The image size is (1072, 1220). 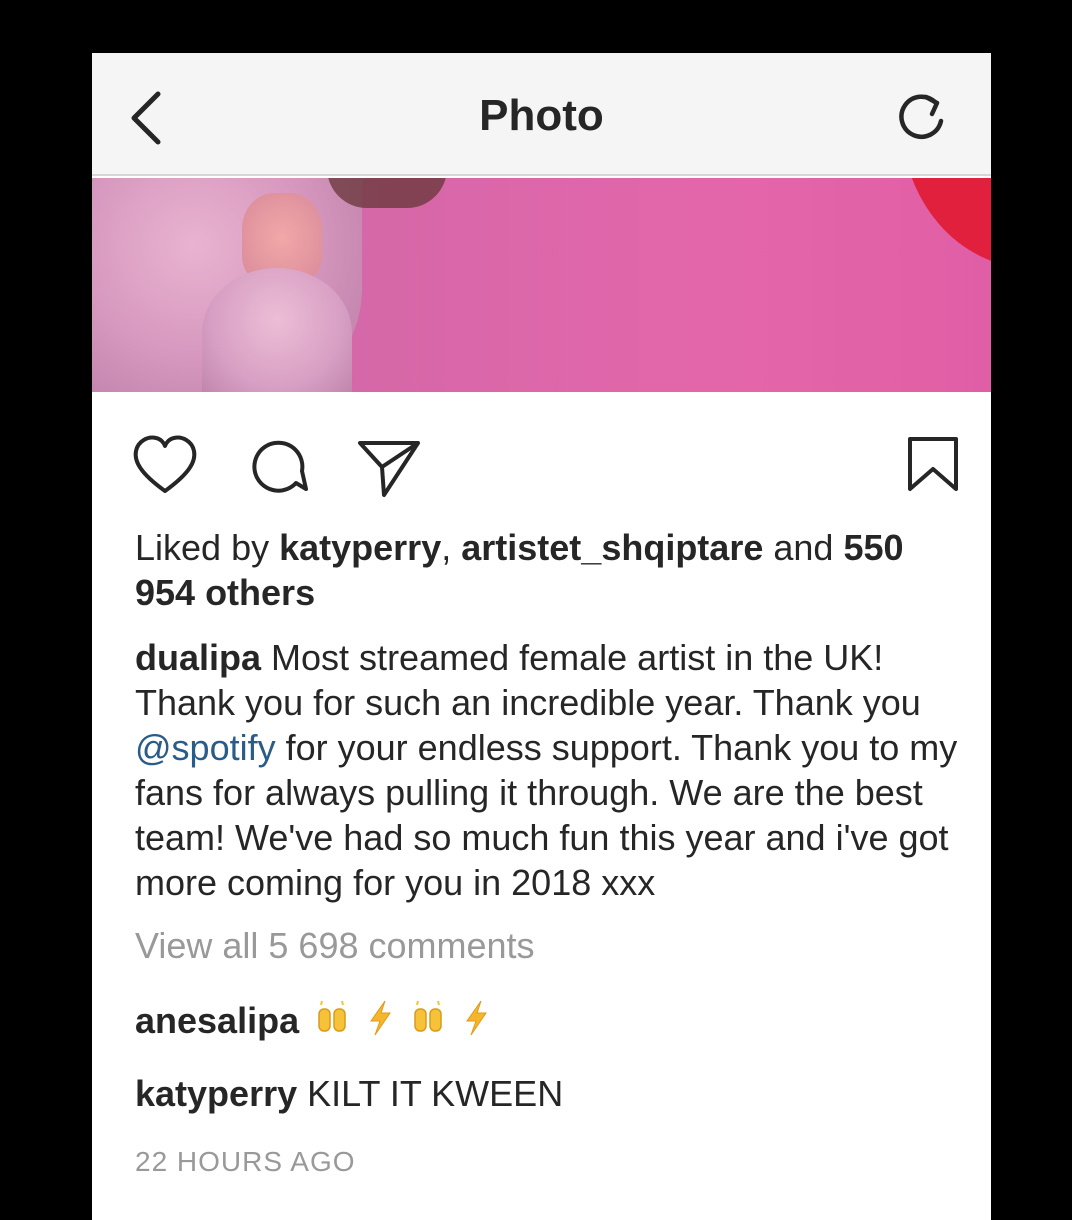 I want to click on share-button, so click(x=389, y=466).